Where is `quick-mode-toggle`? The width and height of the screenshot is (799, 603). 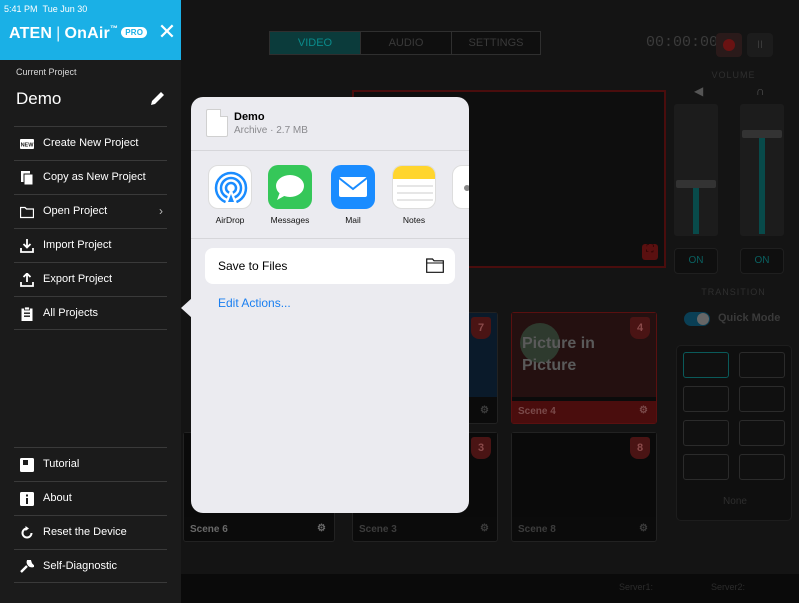 quick-mode-toggle is located at coordinates (697, 319).